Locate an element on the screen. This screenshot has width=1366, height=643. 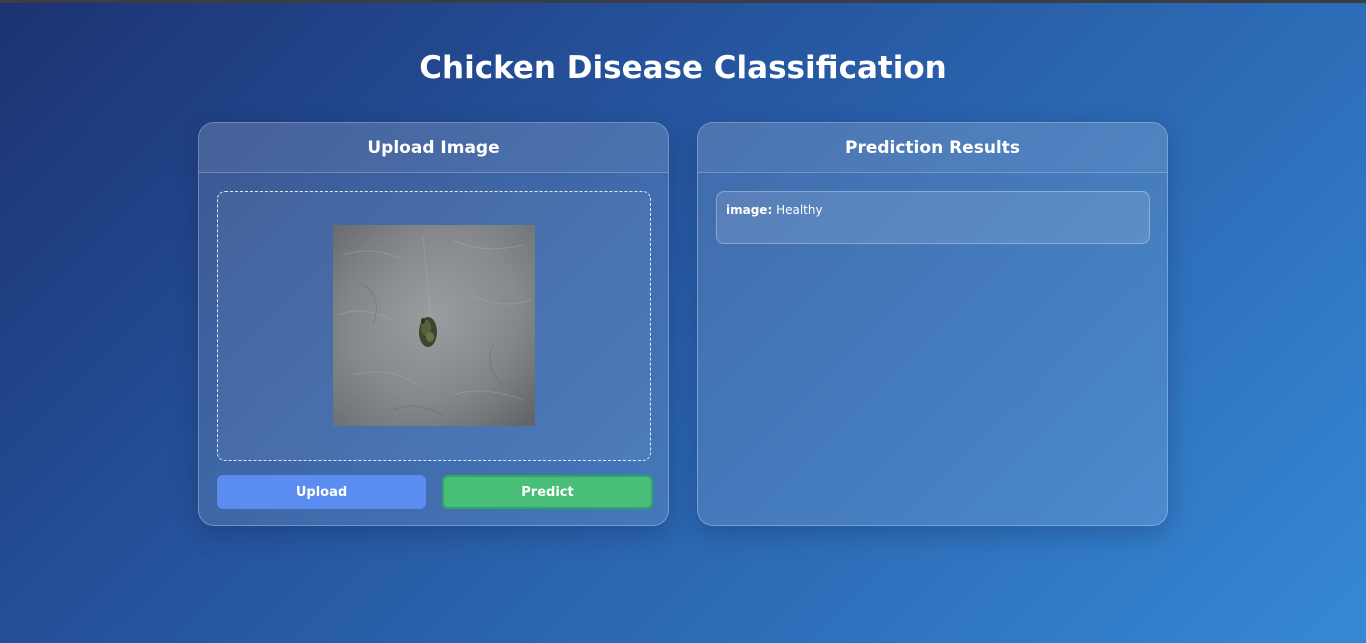
uploaded-image-graphic is located at coordinates (434, 325).